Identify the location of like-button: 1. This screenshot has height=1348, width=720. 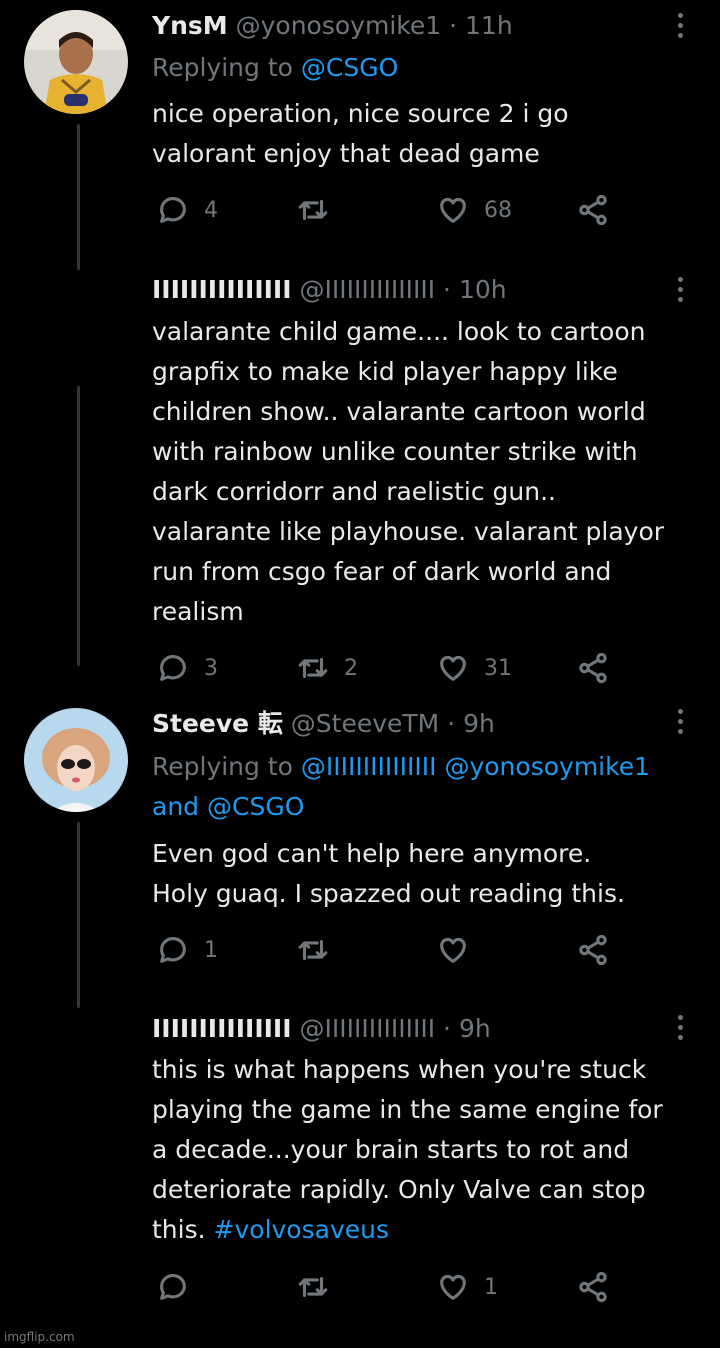
(467, 1287).